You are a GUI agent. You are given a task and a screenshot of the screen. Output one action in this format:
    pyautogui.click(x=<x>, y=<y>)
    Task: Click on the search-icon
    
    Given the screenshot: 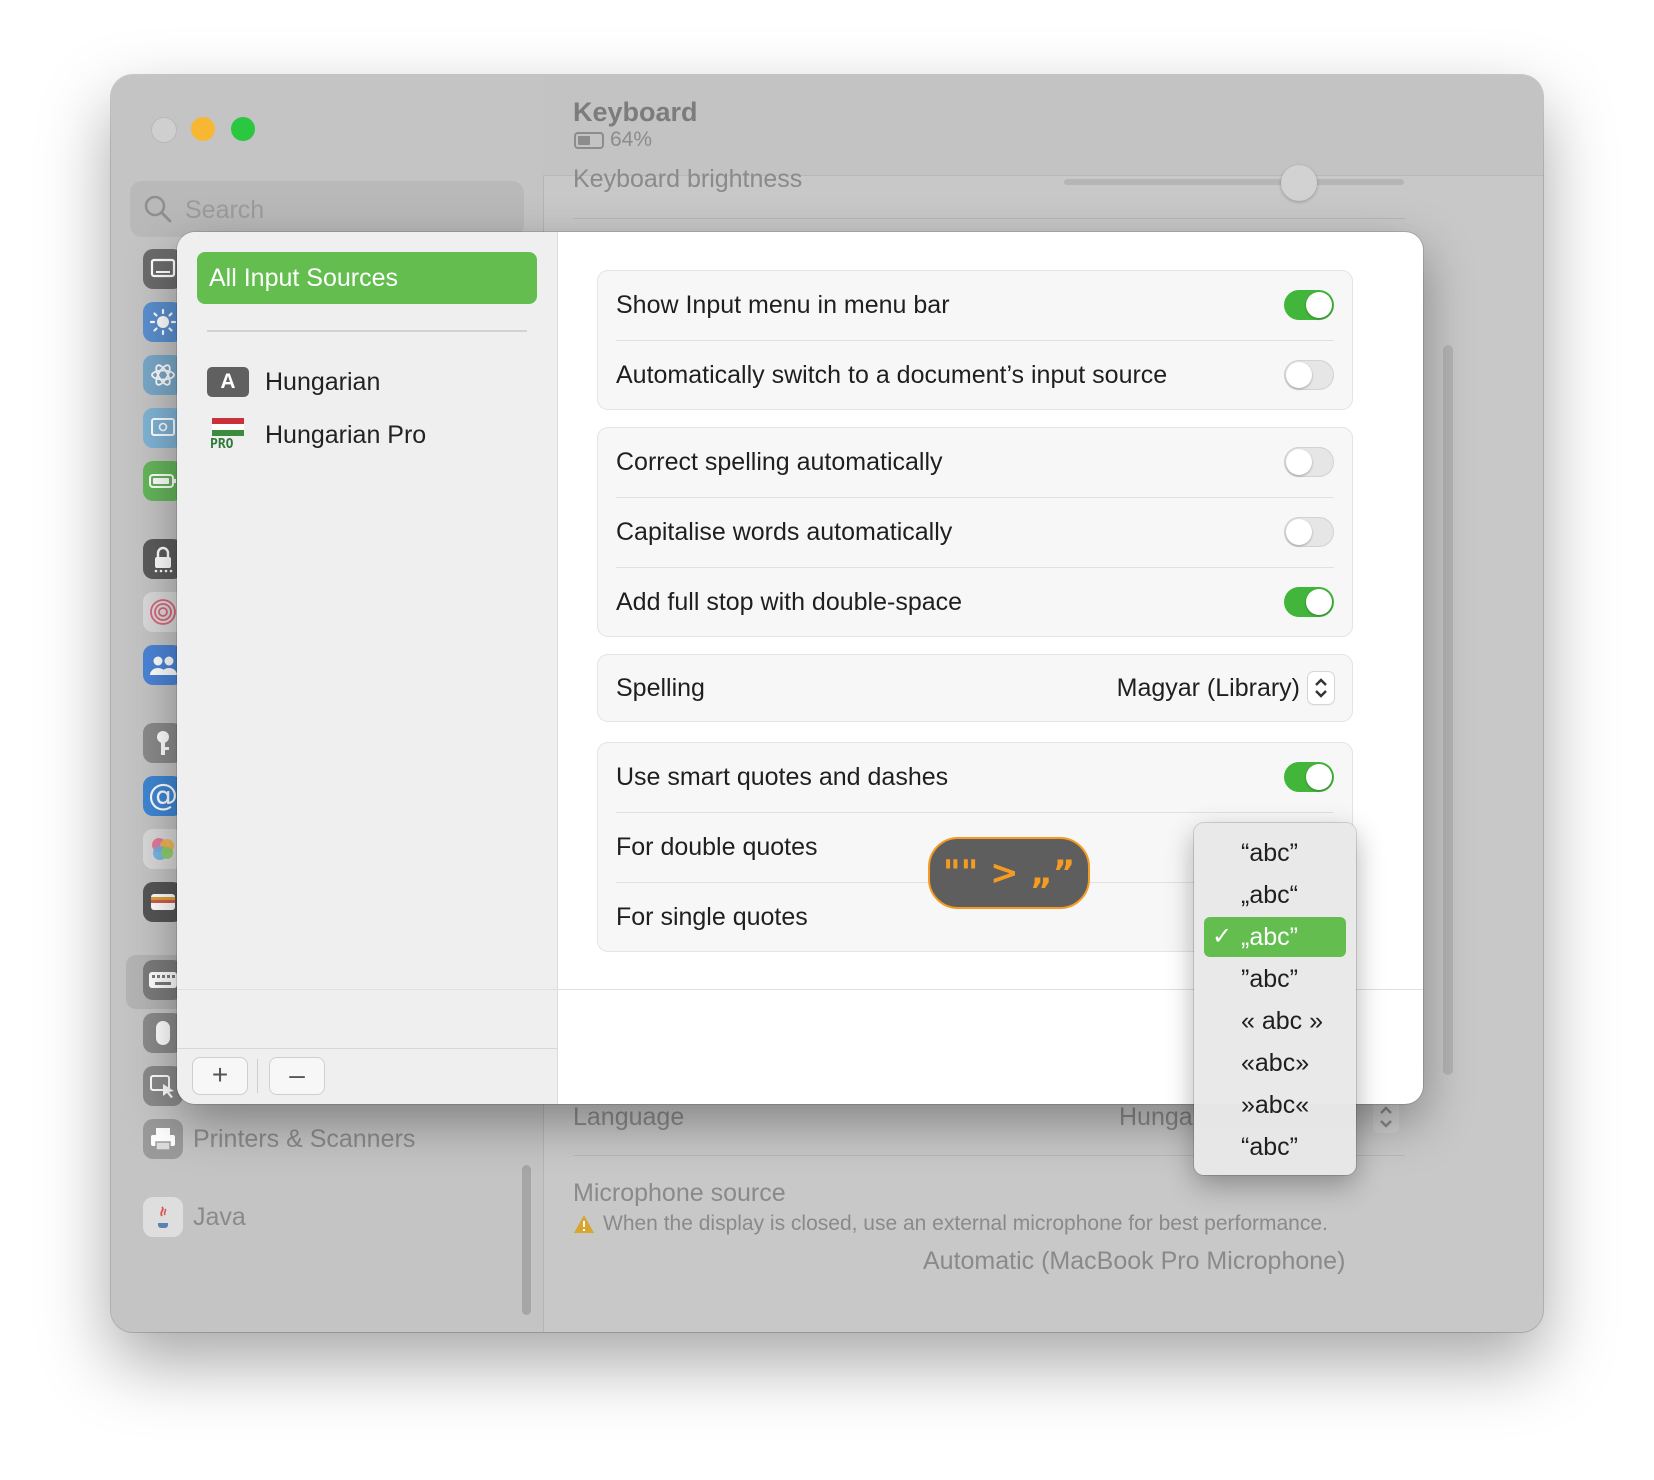 What is the action you would take?
    pyautogui.click(x=158, y=209)
    